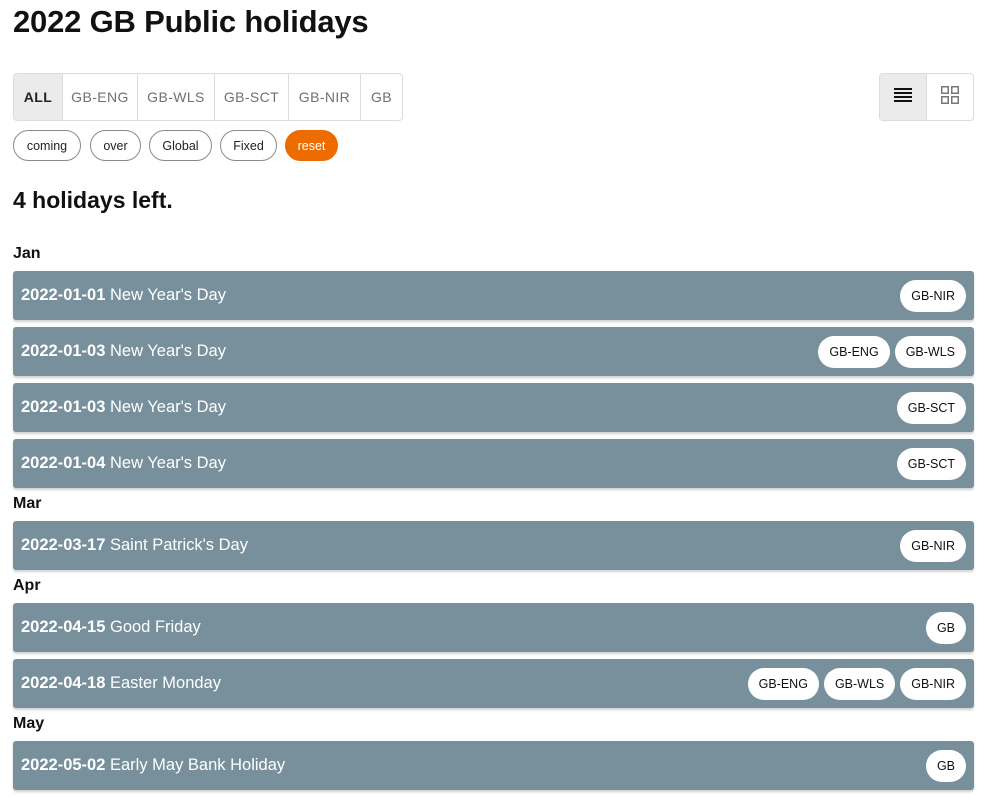 The image size is (999, 799). I want to click on holiday-row: 2022-01-03 New Year's Day GB-SCT, so click(493, 407).